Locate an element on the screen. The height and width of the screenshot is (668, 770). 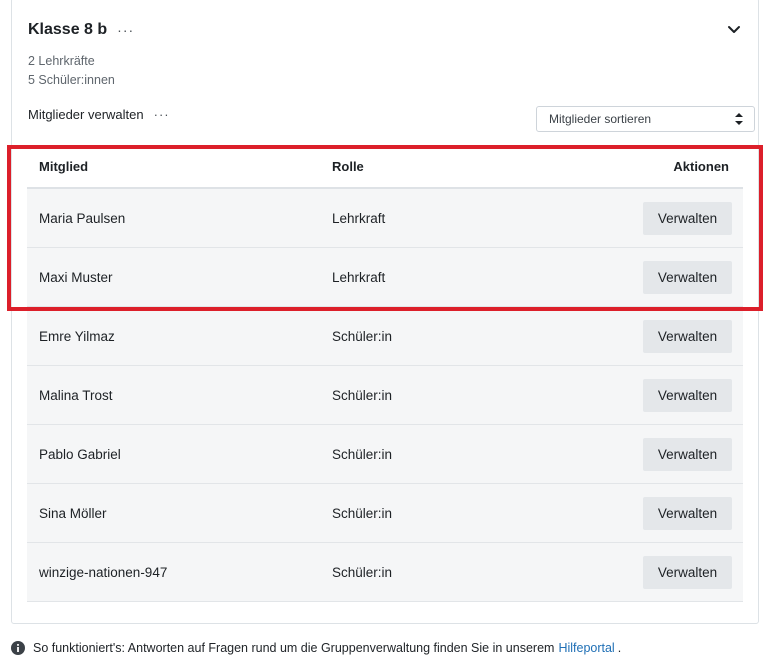
table-row: Maria Paulsen Lehrkraft Verwalten is located at coordinates (385, 218).